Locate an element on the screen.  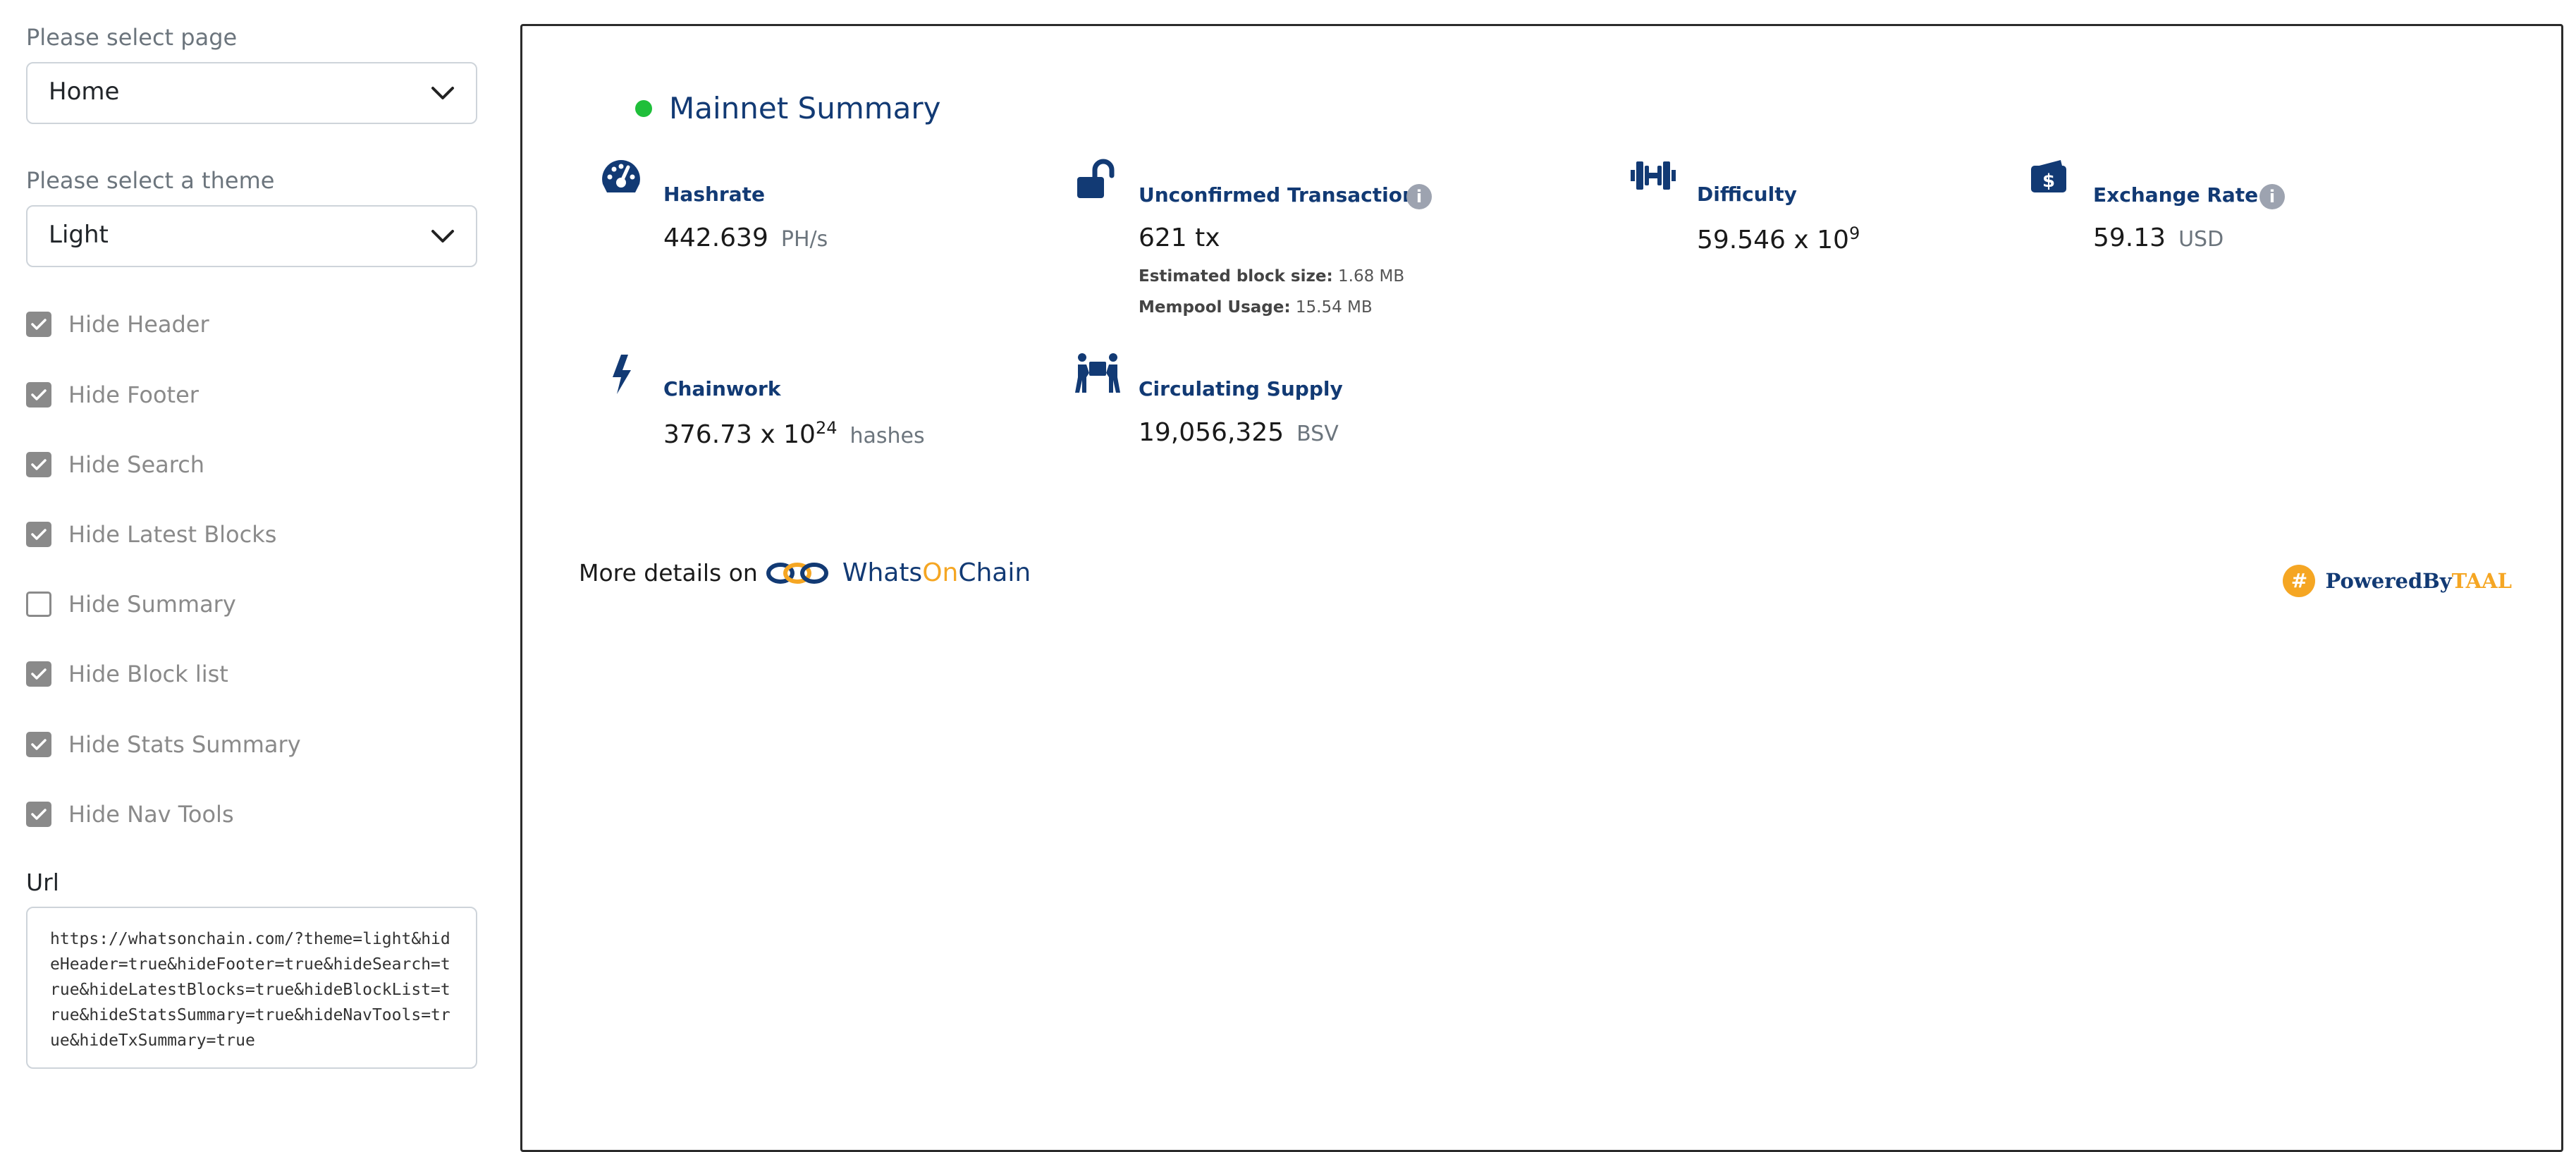
summary-title-text: Mainnet Summary is located at coordinates (805, 108).